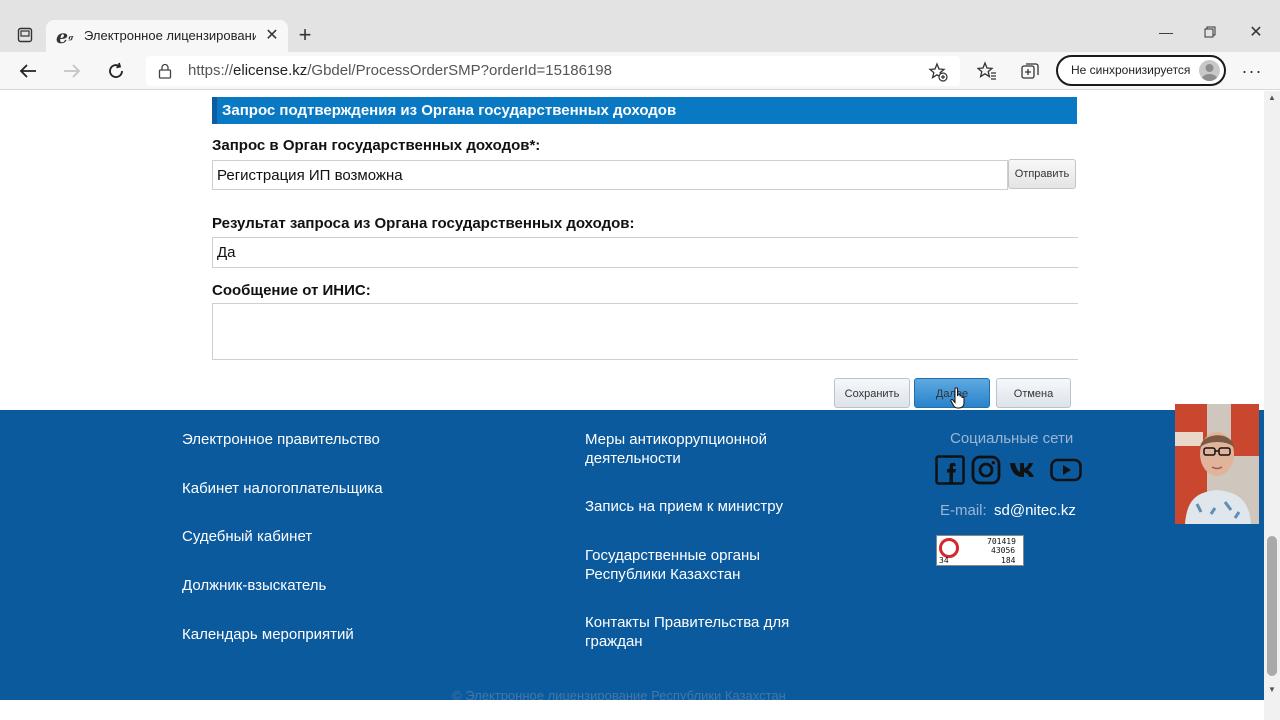  Describe the element at coordinates (272, 35) in the screenshot. I see `tab-close-icon: ✕` at that location.